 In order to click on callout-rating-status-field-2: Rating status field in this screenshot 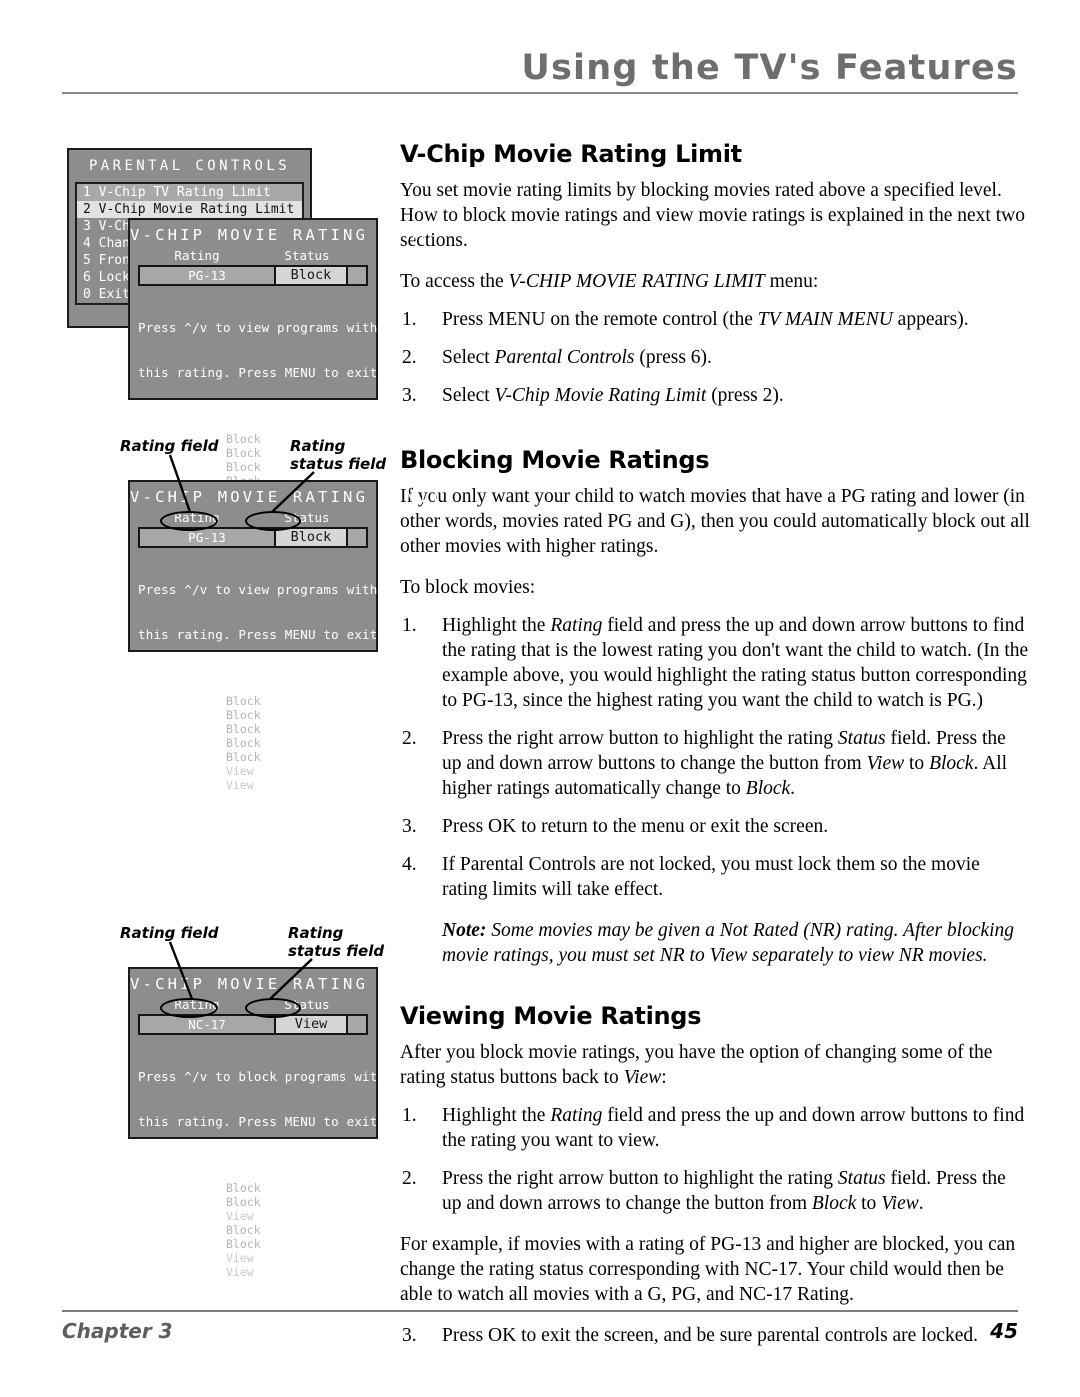, I will do `click(336, 942)`.